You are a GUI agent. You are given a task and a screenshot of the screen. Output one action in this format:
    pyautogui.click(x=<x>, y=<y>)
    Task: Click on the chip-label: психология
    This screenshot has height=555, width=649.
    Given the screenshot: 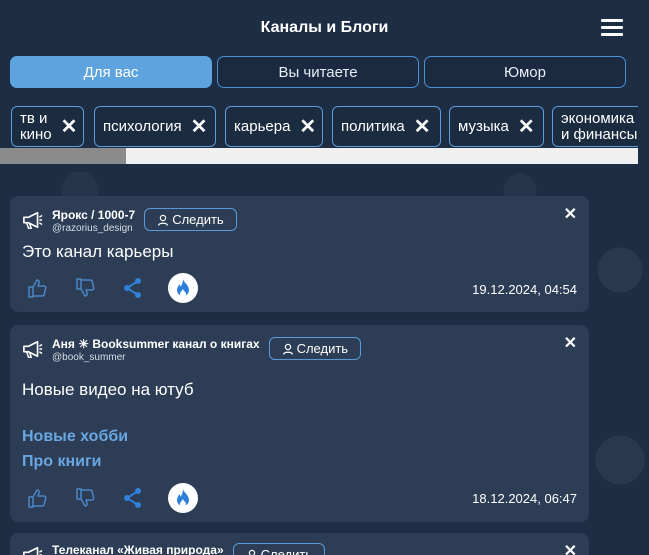 What is the action you would take?
    pyautogui.click(x=142, y=126)
    